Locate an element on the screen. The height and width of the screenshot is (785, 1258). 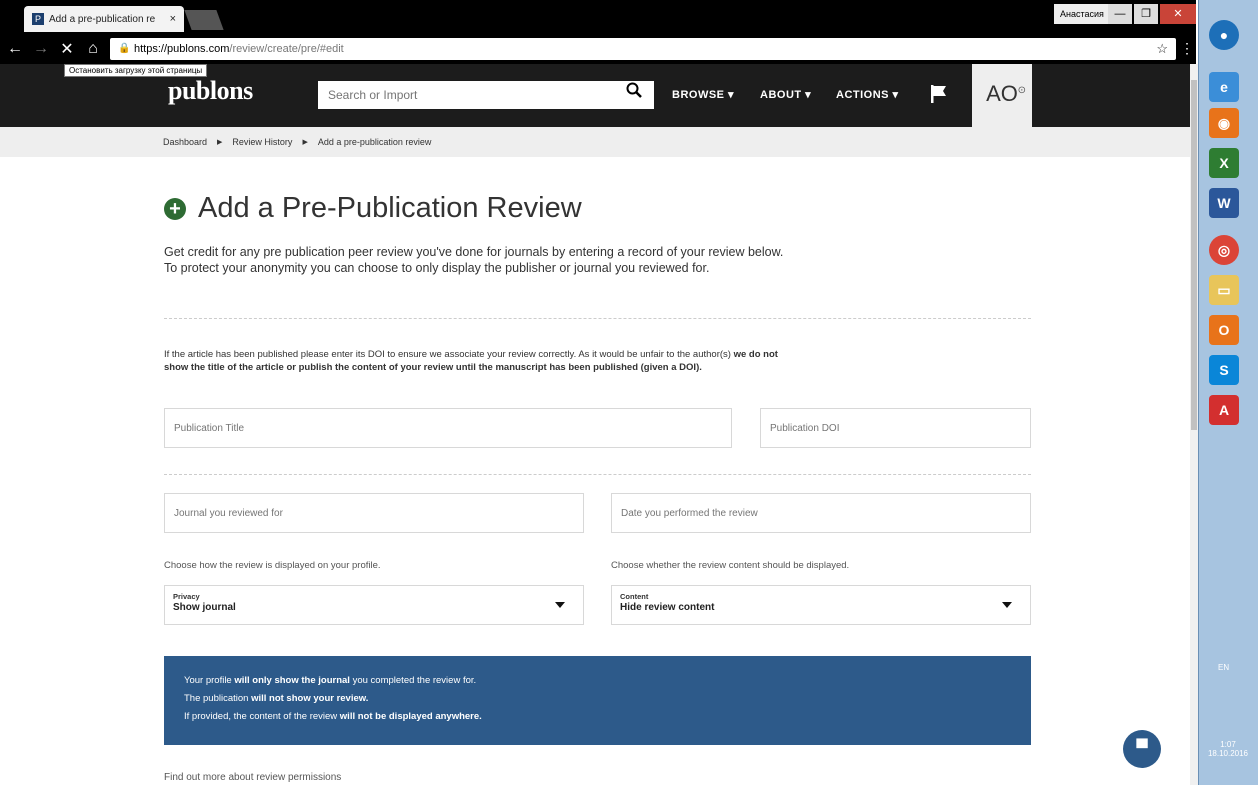
profile-user-name: Анастасия is located at coordinates (1082, 14).